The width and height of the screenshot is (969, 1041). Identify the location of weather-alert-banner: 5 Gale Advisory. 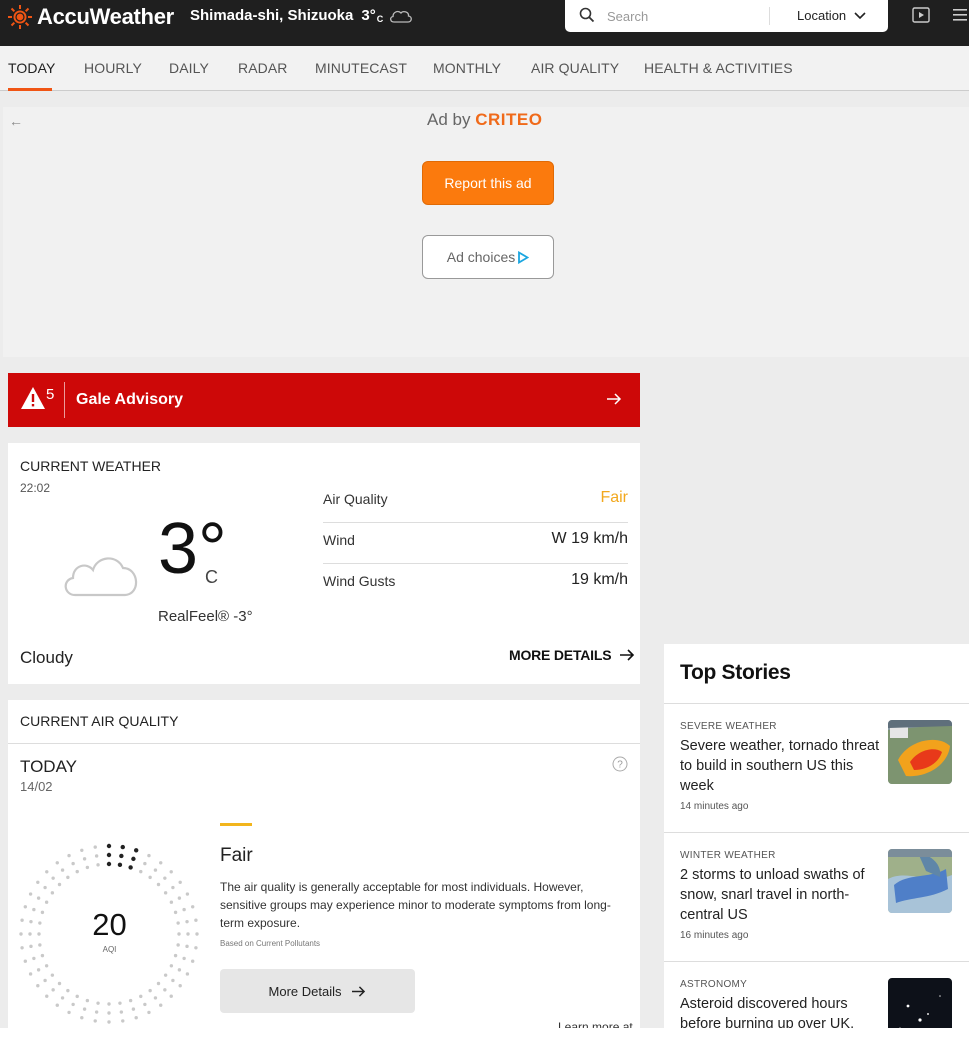
(324, 400).